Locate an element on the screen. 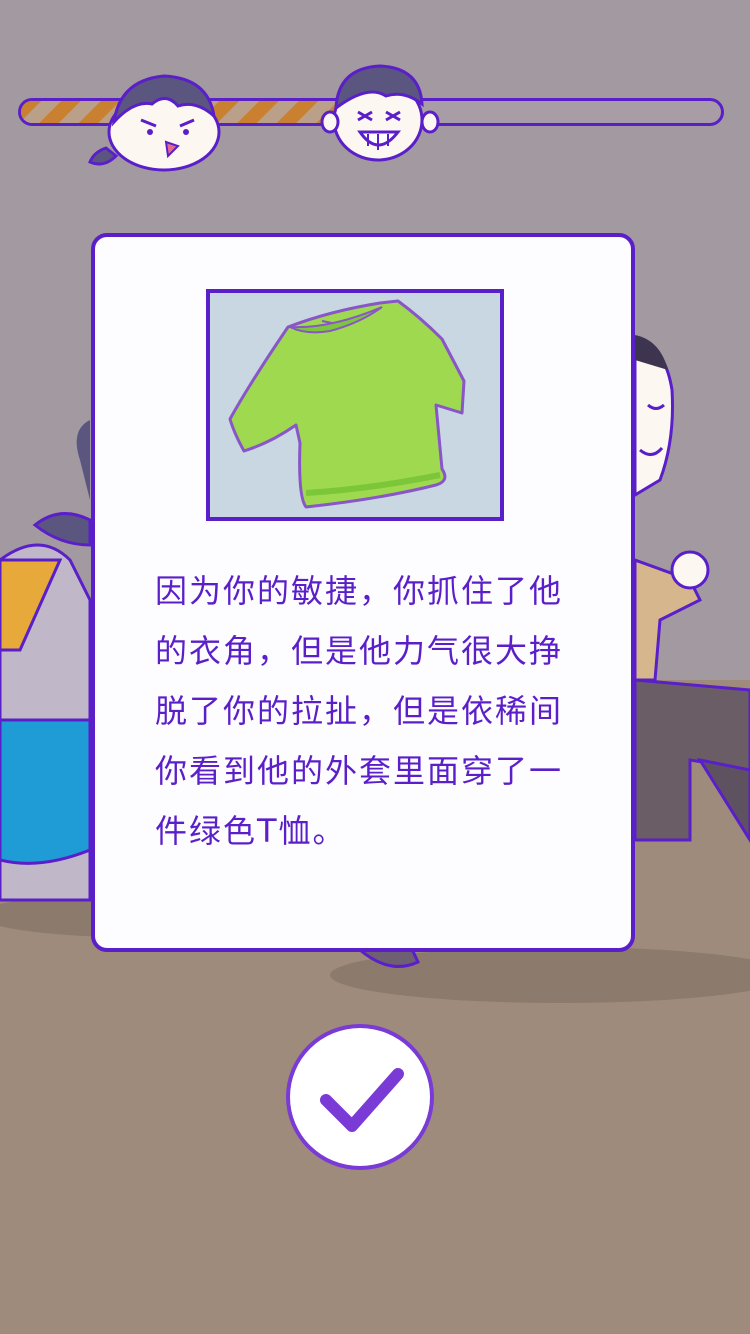  clue-image-frame is located at coordinates (355, 405).